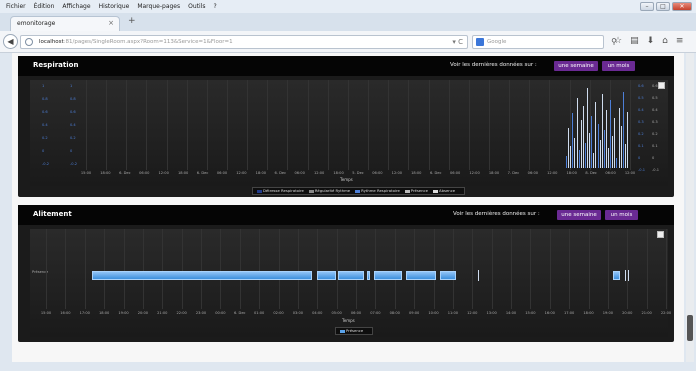 The width and height of the screenshot is (696, 371). What do you see at coordinates (76, 6) in the screenshot?
I see `menu-affichage: Affichage` at bounding box center [76, 6].